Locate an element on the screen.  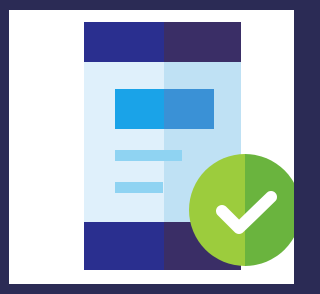
content-block-left is located at coordinates (139, 109).